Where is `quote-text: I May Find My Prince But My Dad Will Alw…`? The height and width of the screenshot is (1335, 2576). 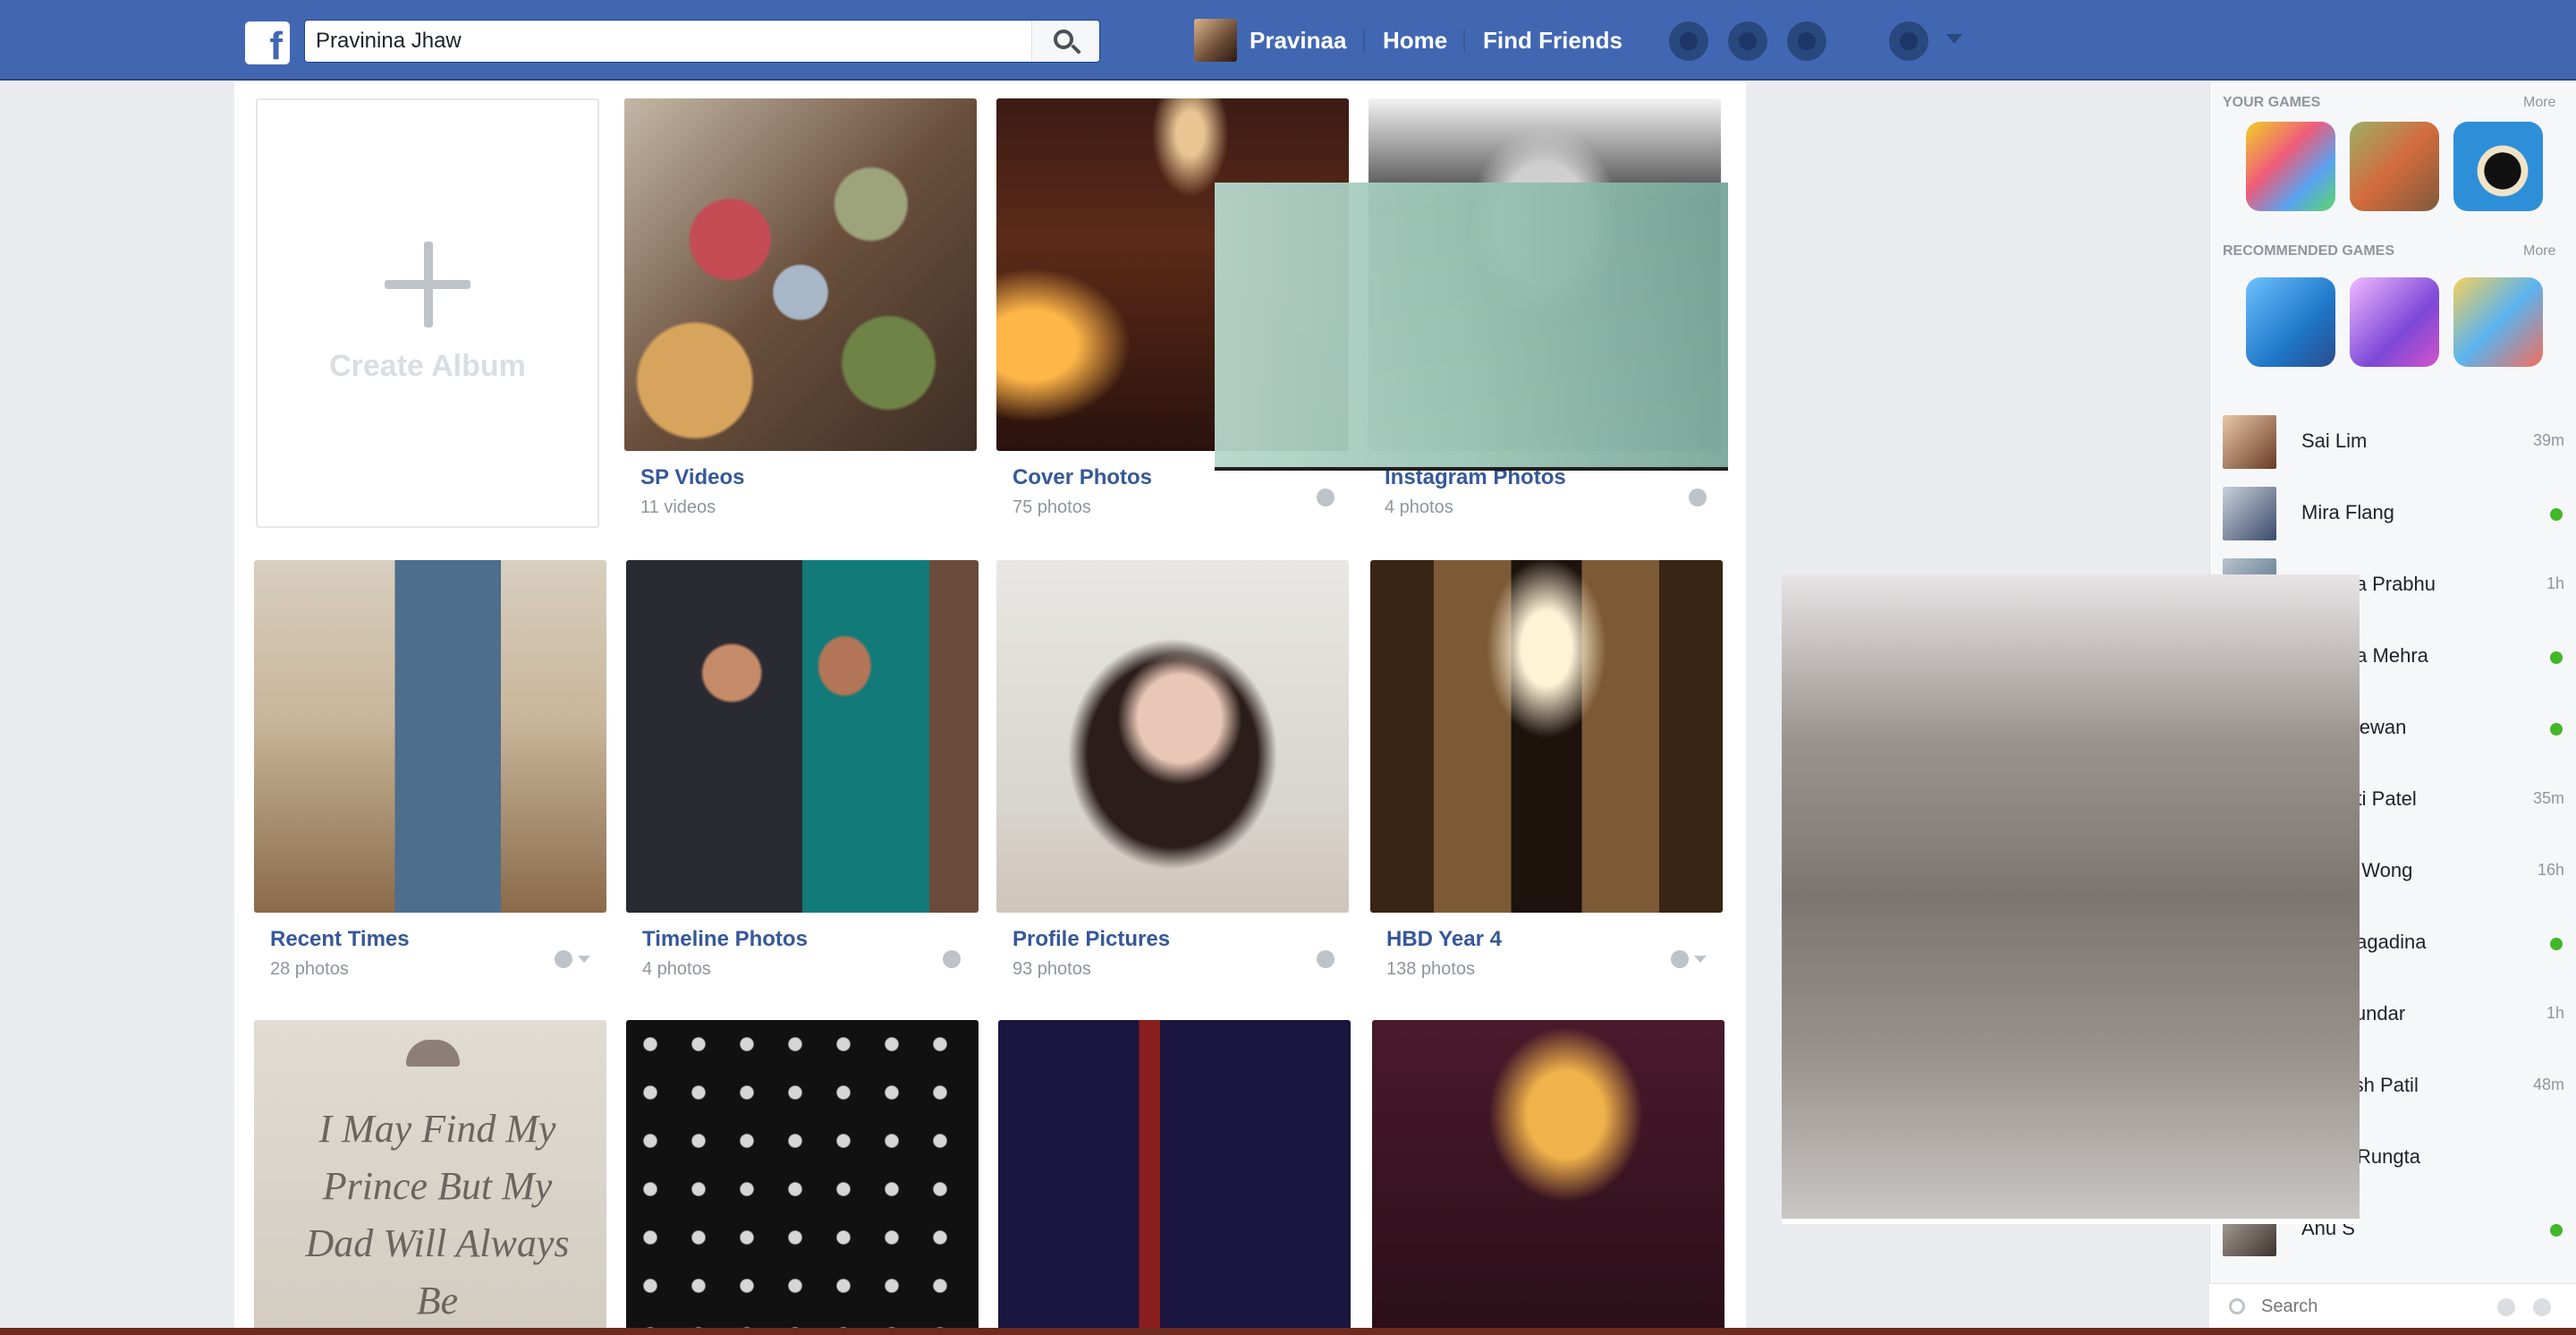
quote-text: I May Find My Prince But My Dad Will Alw… is located at coordinates (437, 1214).